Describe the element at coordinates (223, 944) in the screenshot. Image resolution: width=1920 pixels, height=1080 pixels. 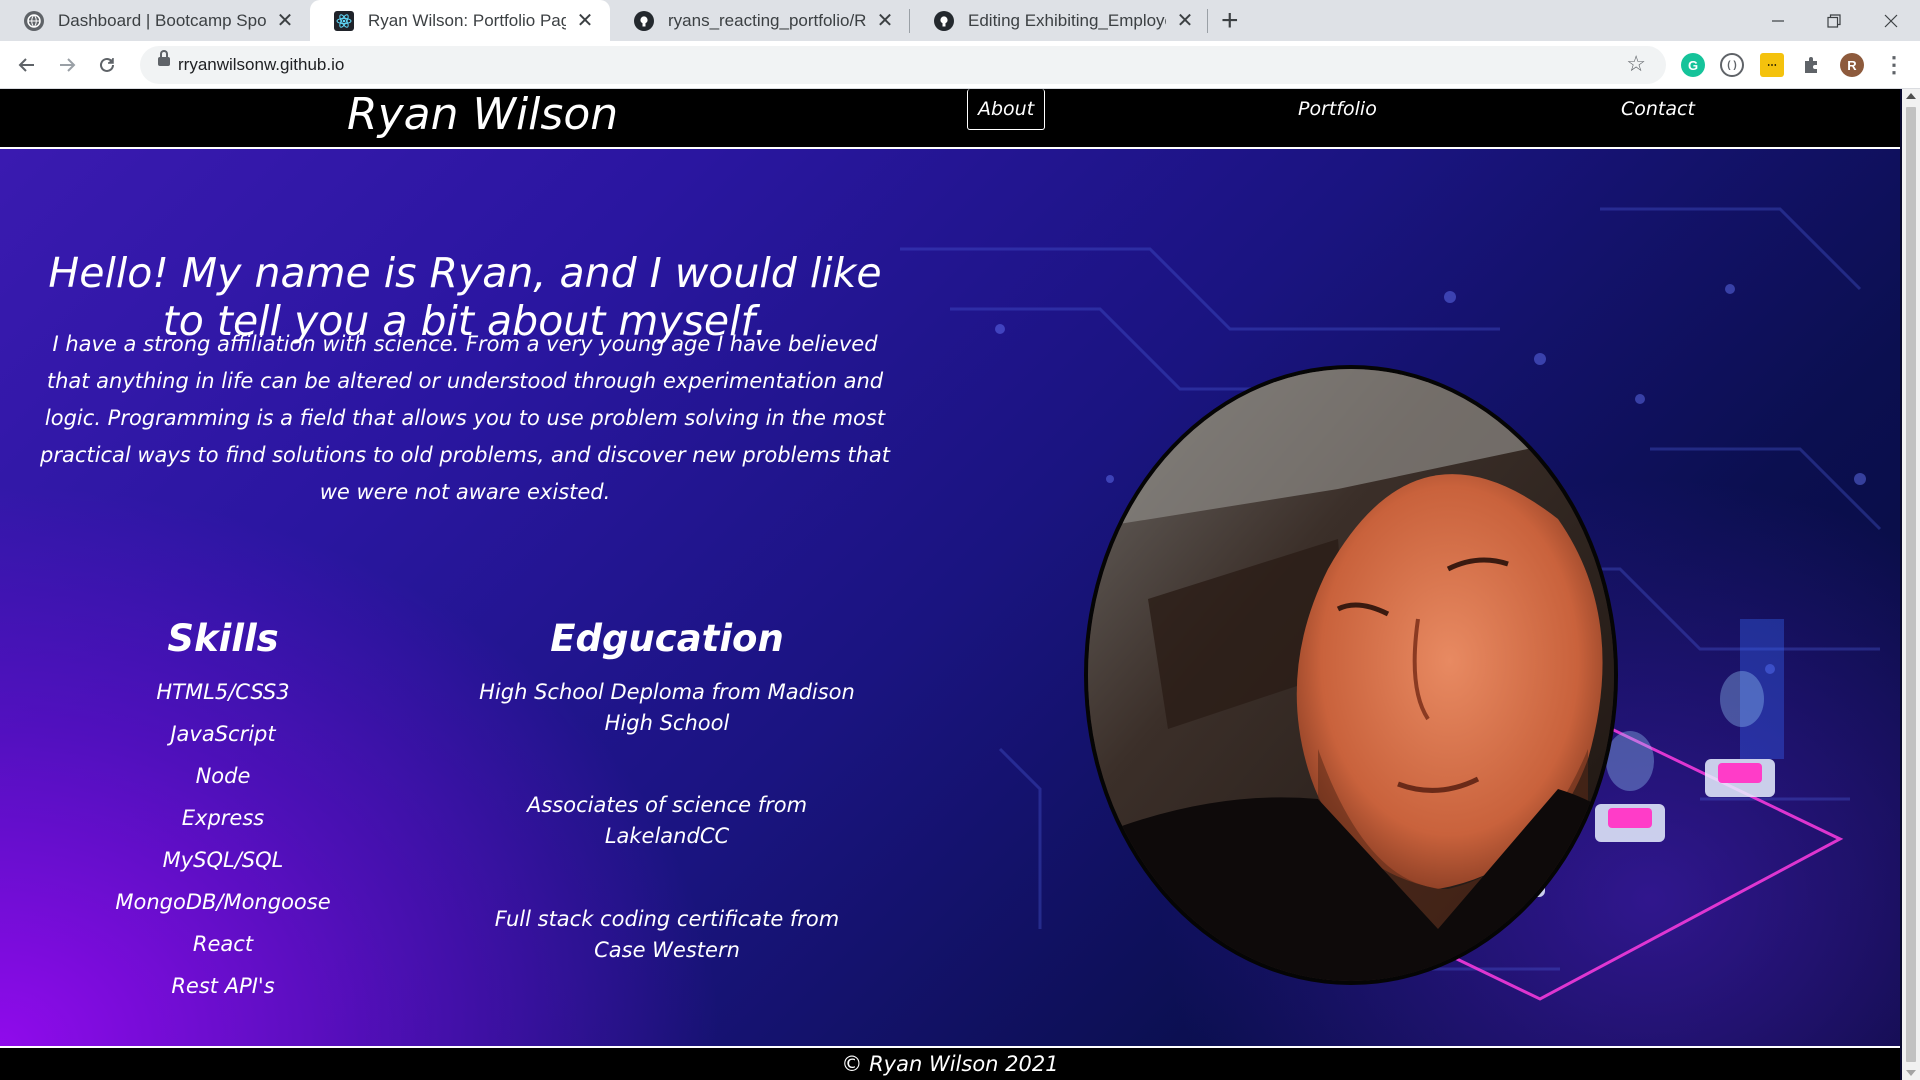
I see `list-item: React` at that location.